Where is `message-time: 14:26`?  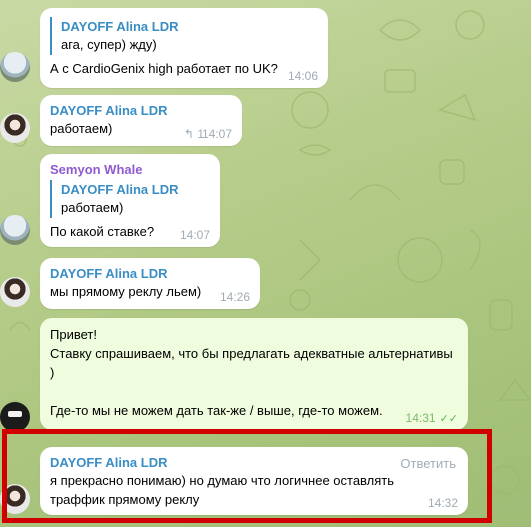 message-time: 14:26 is located at coordinates (234, 297).